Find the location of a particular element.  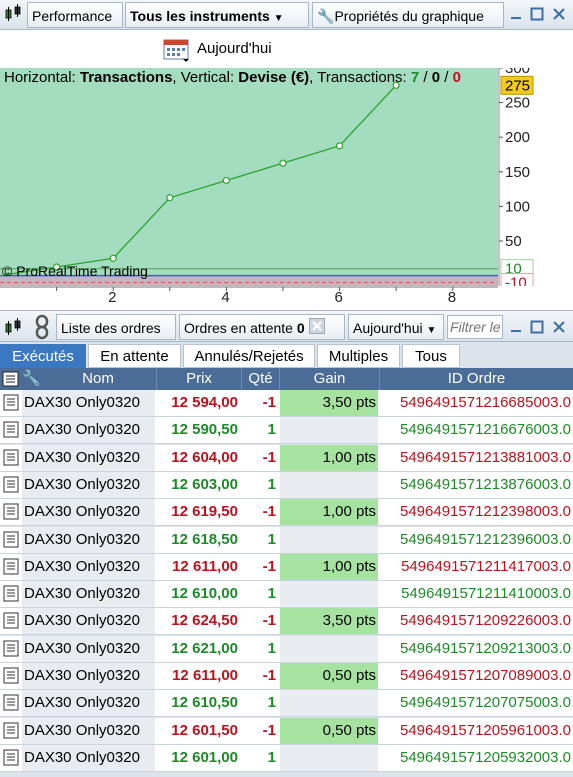

column-header-nom: Nom is located at coordinates (98, 379).